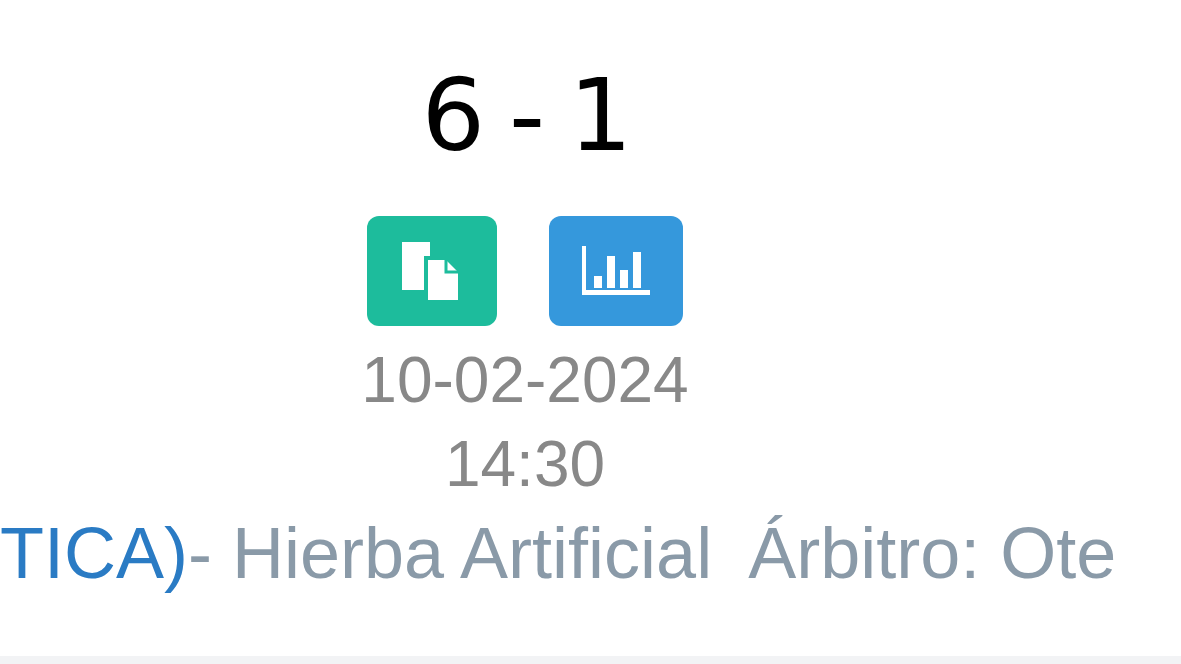 The height and width of the screenshot is (664, 1181). I want to click on stats-button, so click(616, 271).